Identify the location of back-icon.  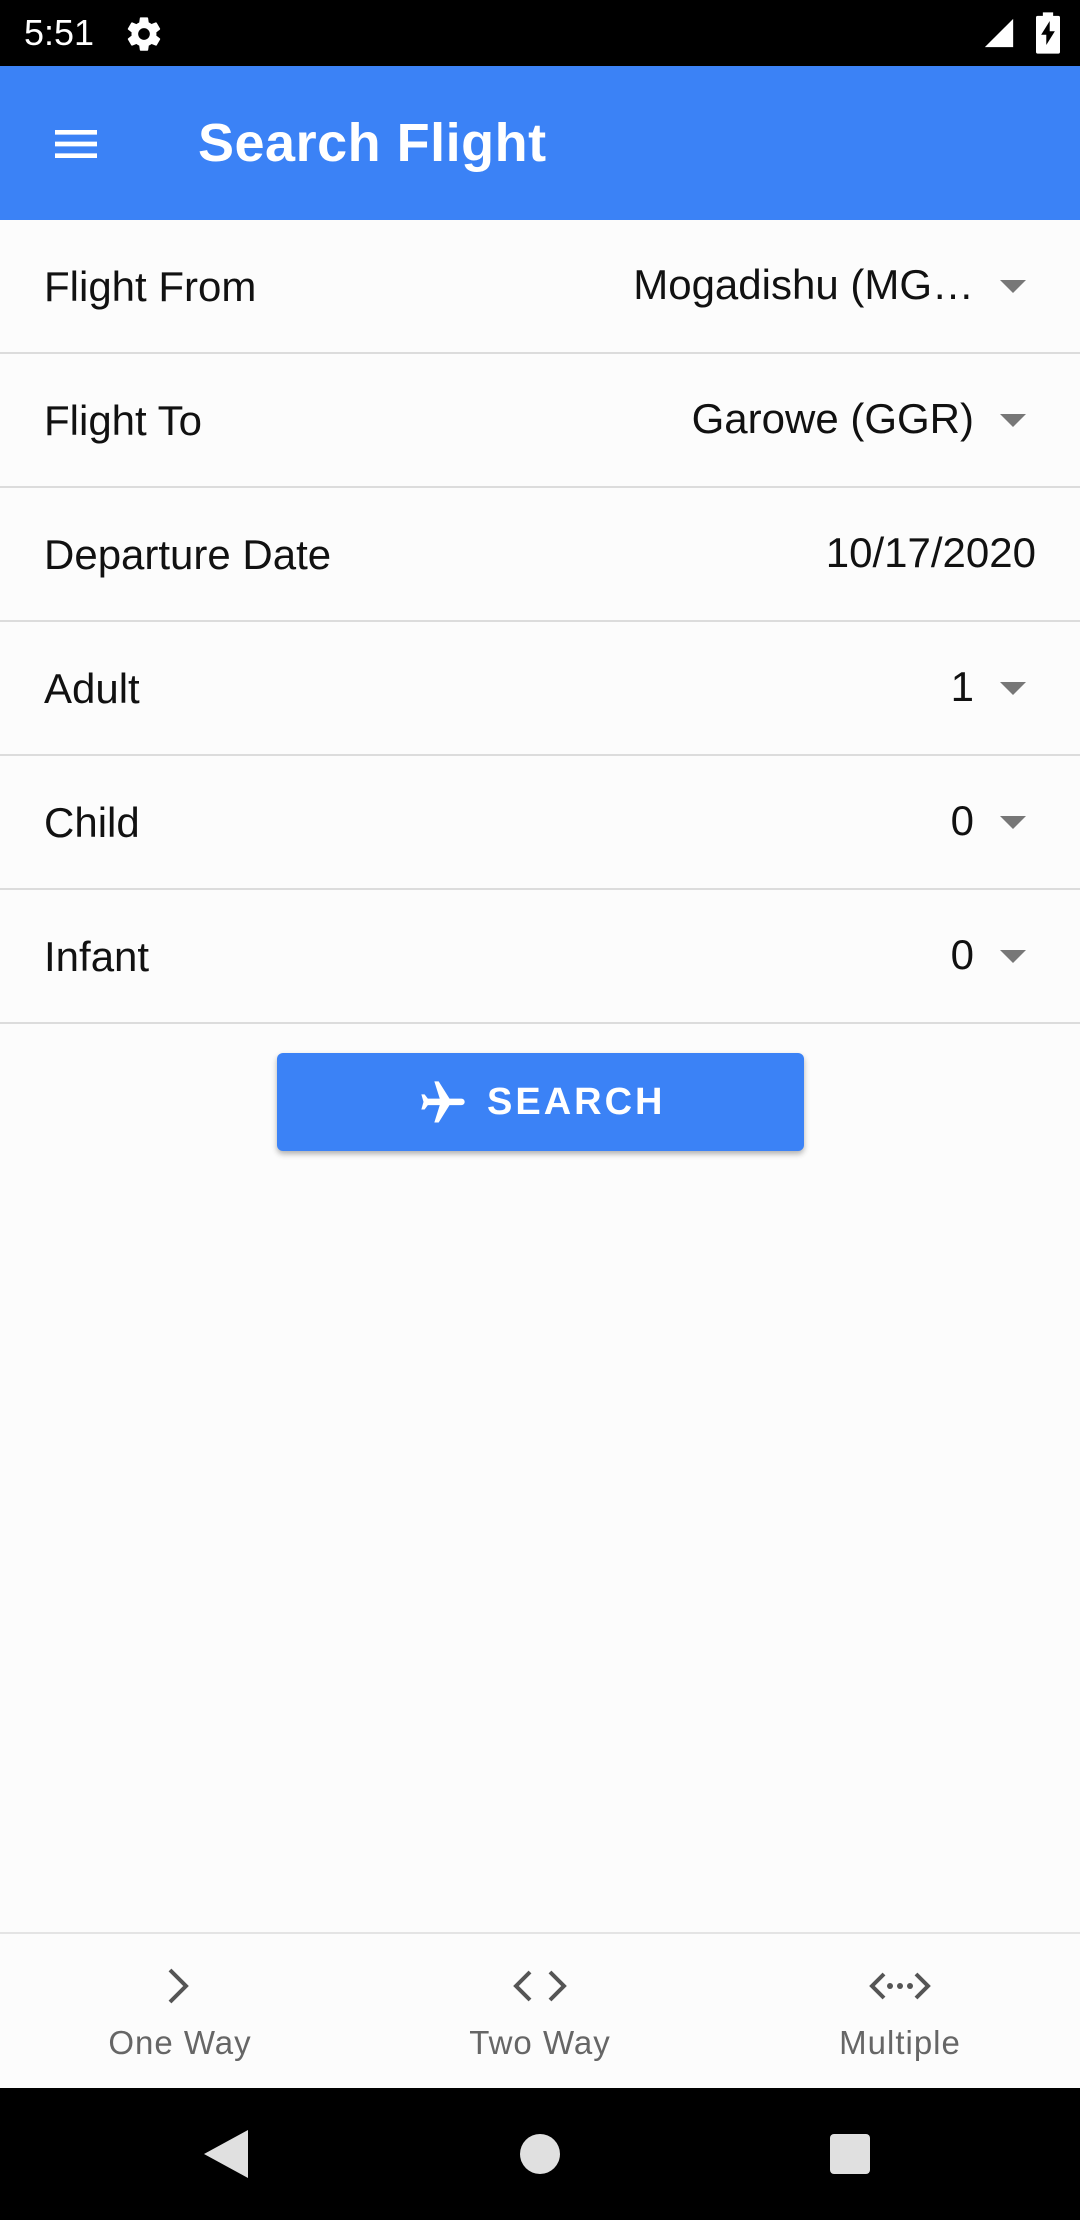
(226, 2154).